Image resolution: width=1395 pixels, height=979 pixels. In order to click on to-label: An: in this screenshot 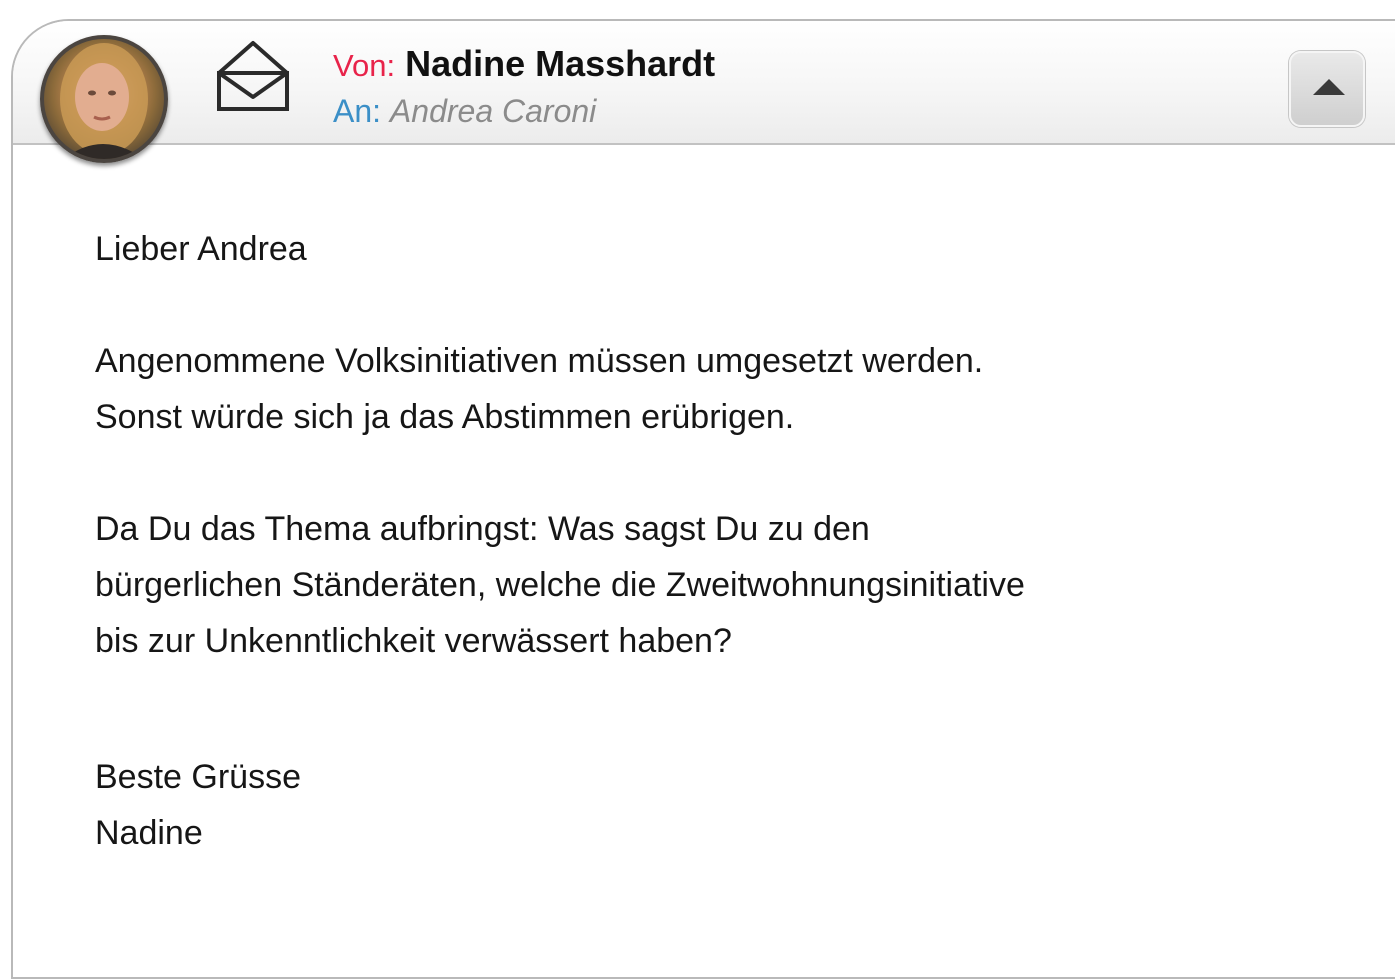, I will do `click(357, 111)`.